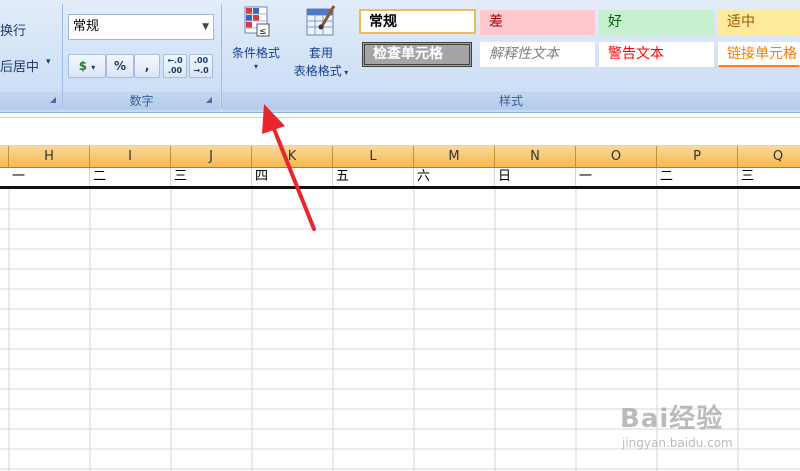  Describe the element at coordinates (454, 157) in the screenshot. I see `column-header: M` at that location.